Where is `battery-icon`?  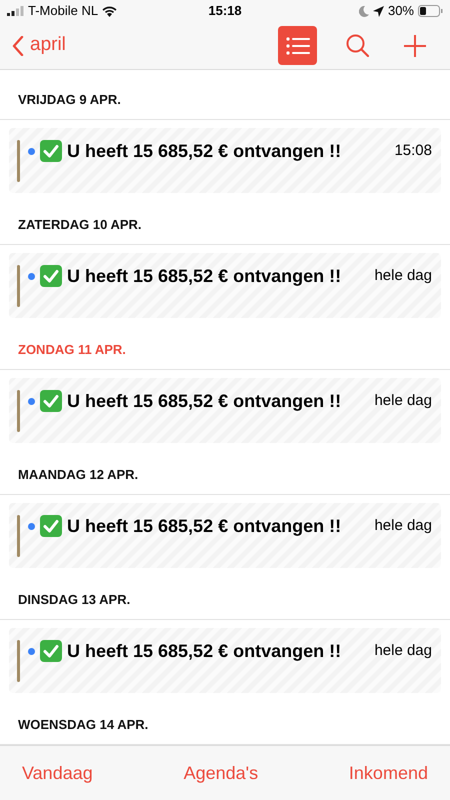
battery-icon is located at coordinates (430, 11).